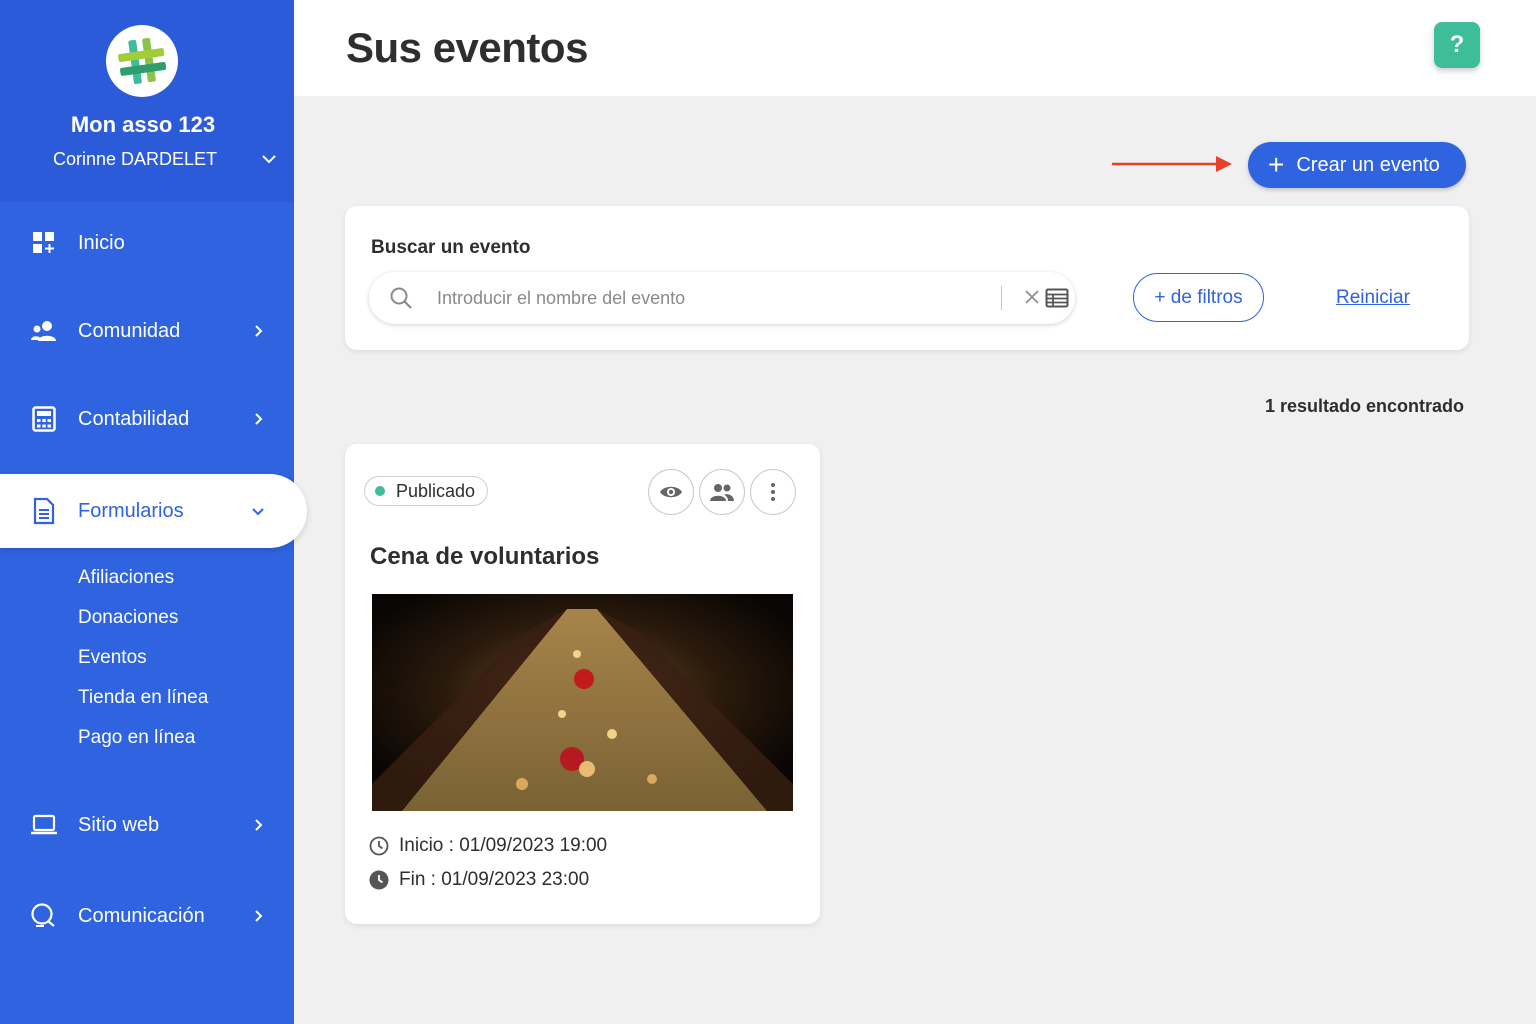 Image resolution: width=1536 pixels, height=1024 pixels. I want to click on create-event-label: Crear un evento, so click(1368, 164).